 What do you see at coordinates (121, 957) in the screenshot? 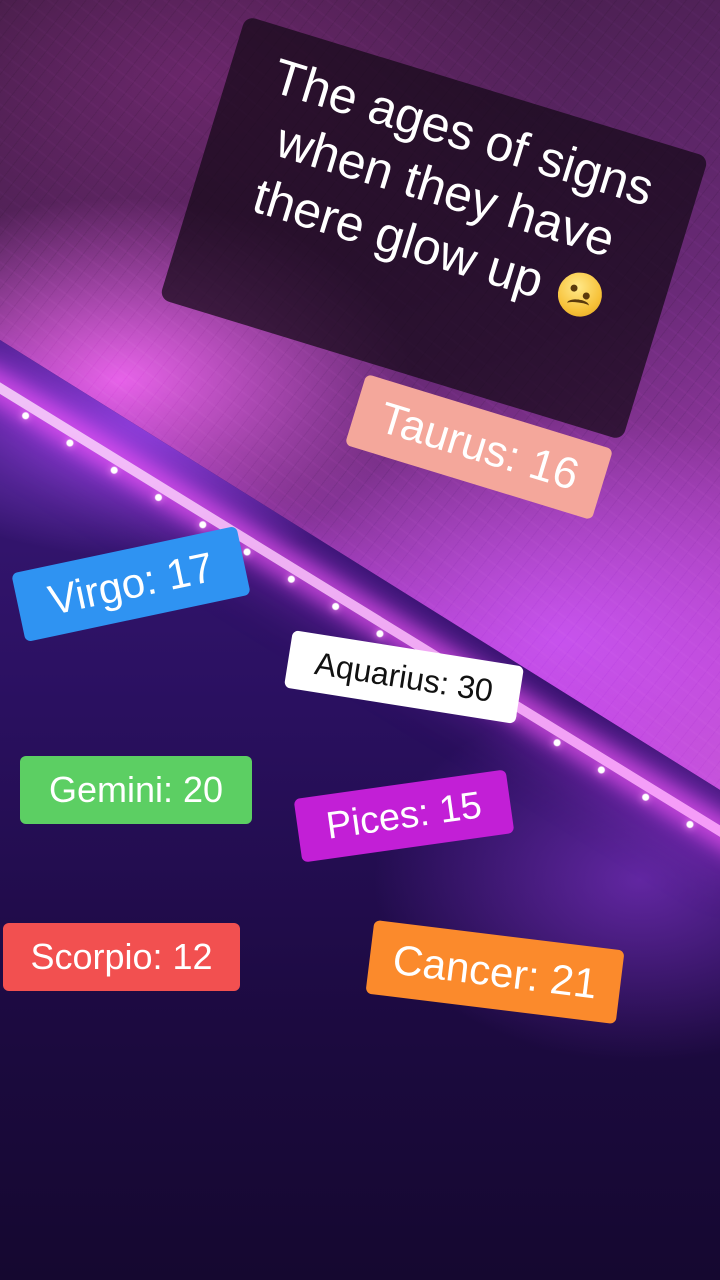
I see `sign-label-scorpio: Scorpio: 12` at bounding box center [121, 957].